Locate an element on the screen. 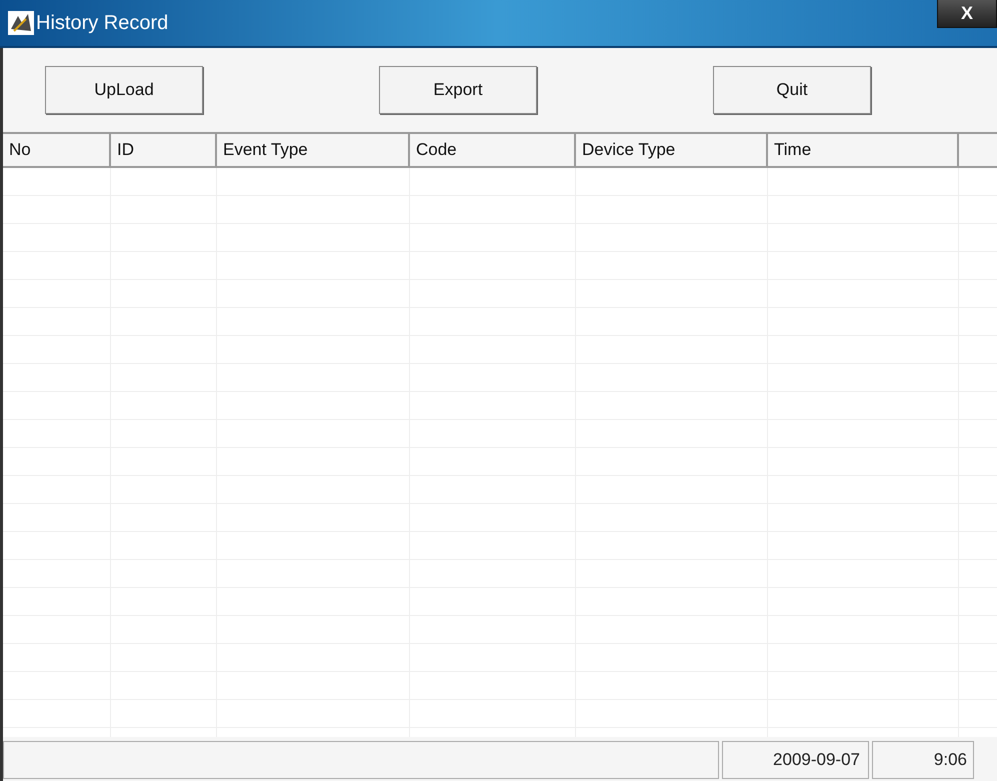 The width and height of the screenshot is (997, 781). column-header is located at coordinates (978, 151).